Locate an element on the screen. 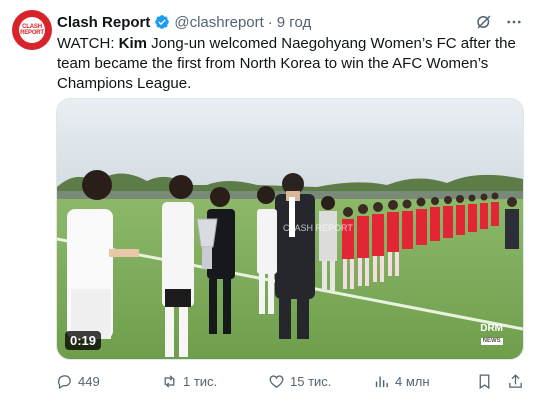  repost-icon is located at coordinates (169, 381).